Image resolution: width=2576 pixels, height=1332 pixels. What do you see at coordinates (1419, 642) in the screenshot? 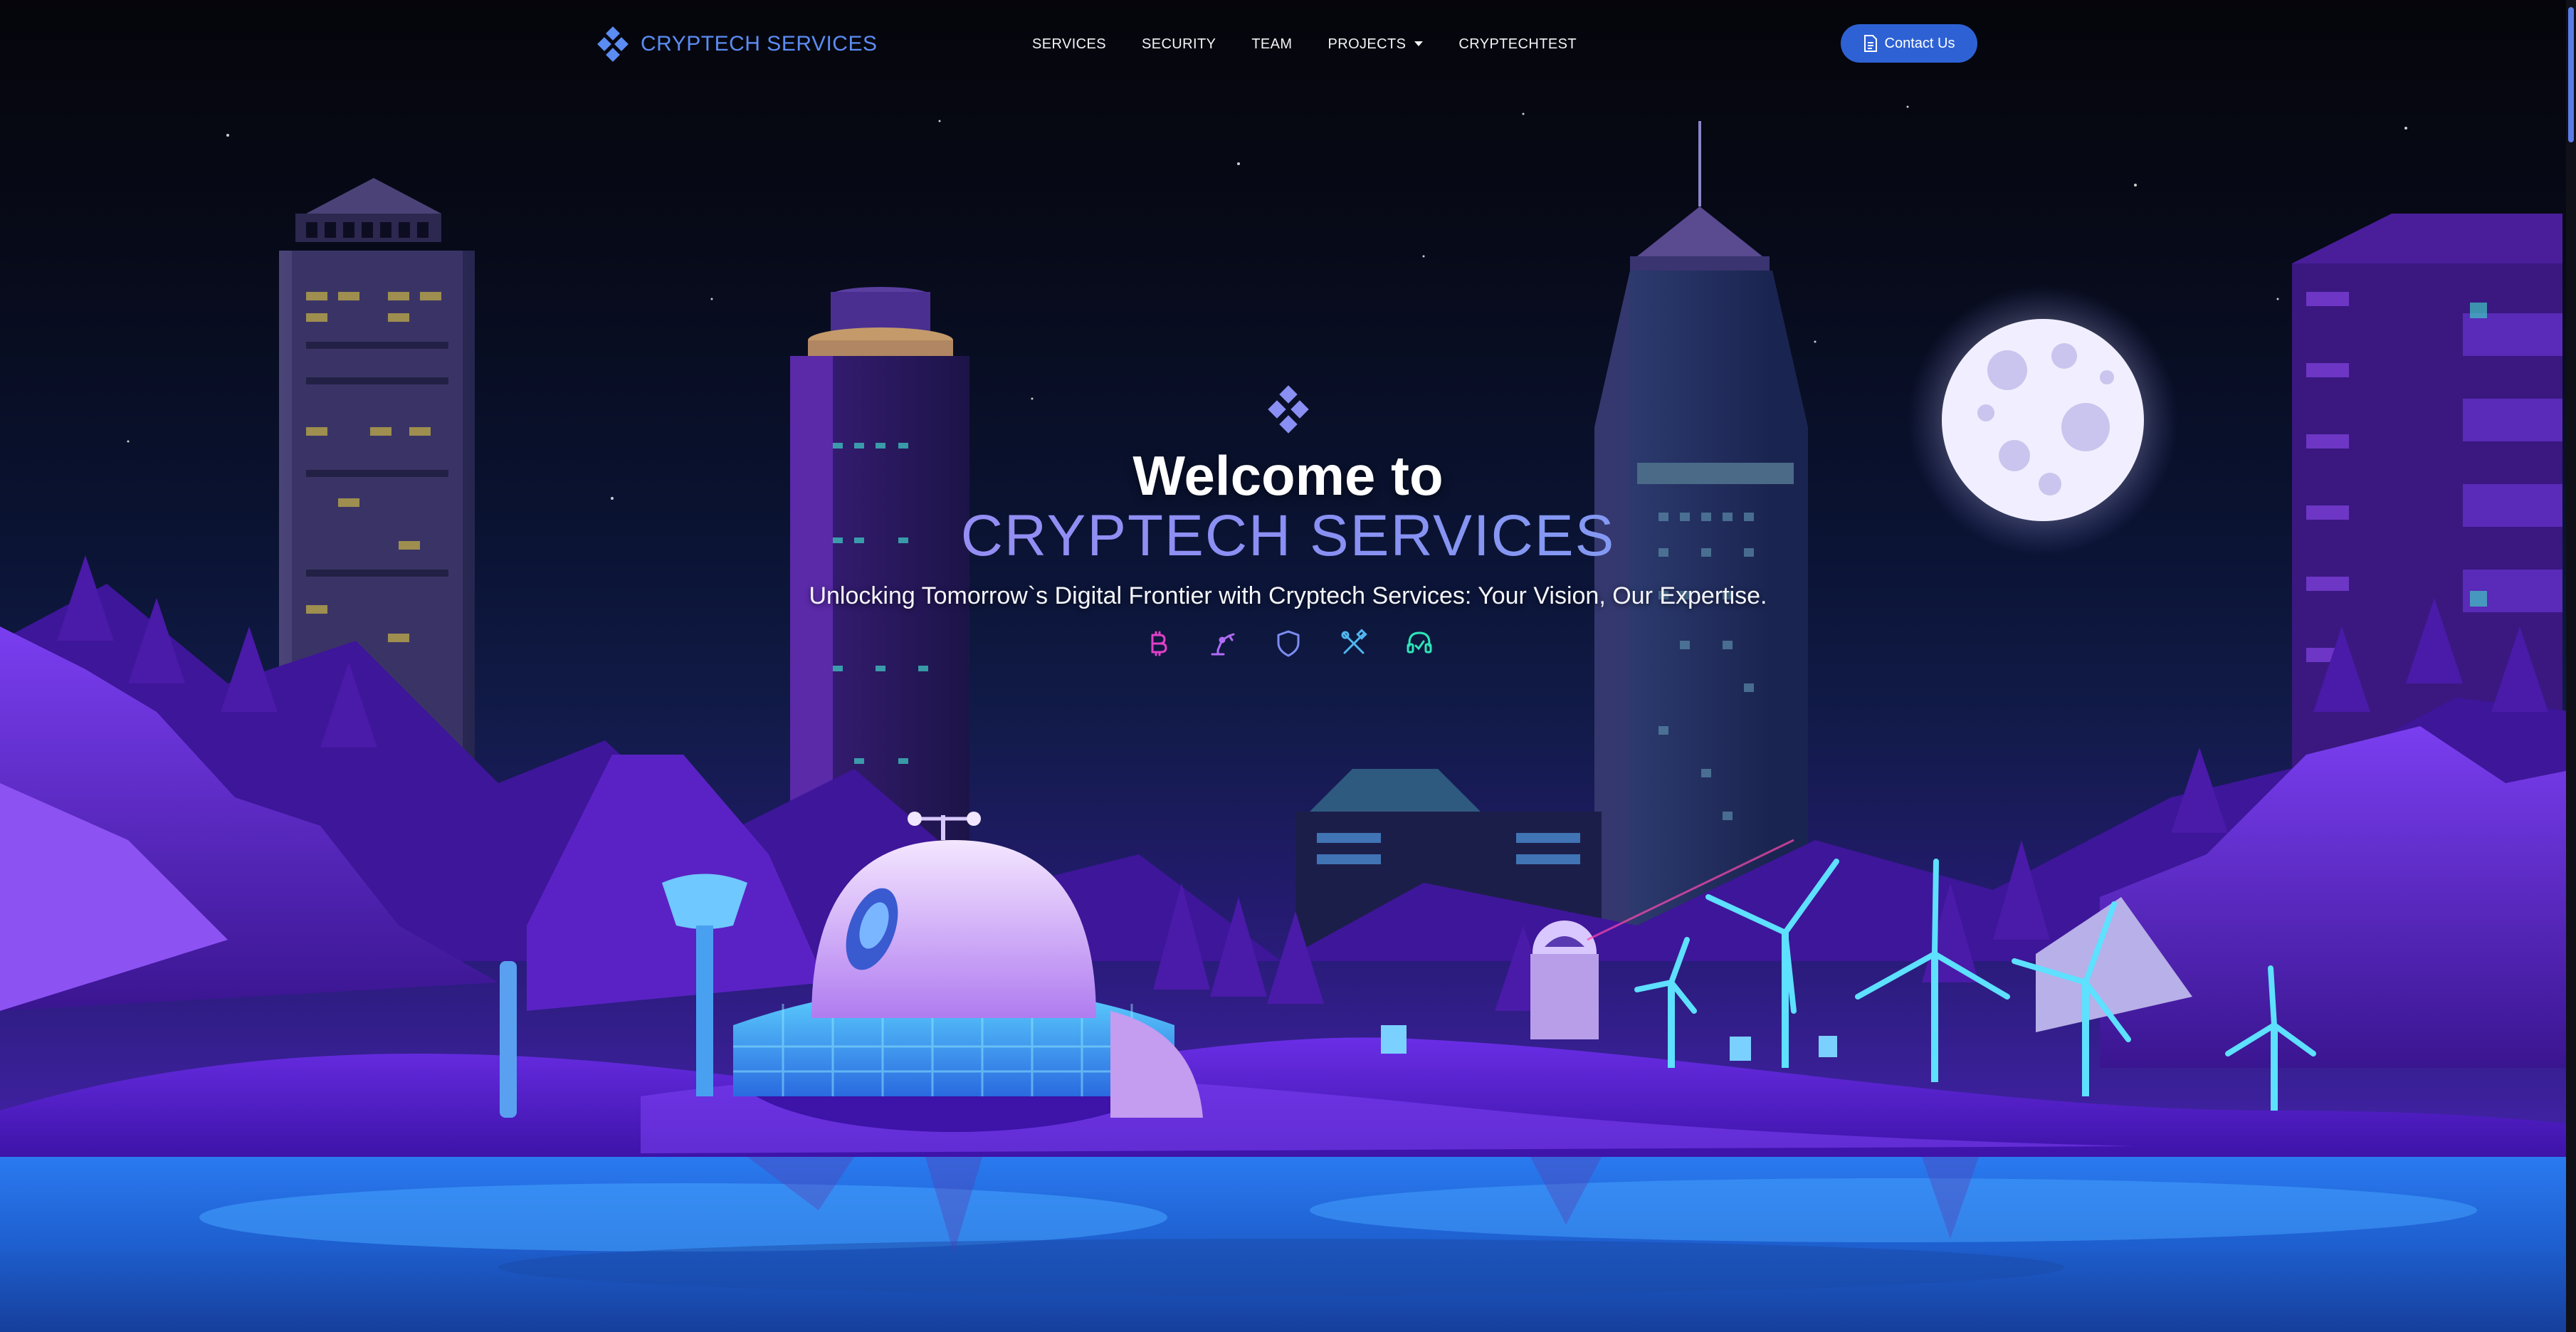
I see `headset-icon` at bounding box center [1419, 642].